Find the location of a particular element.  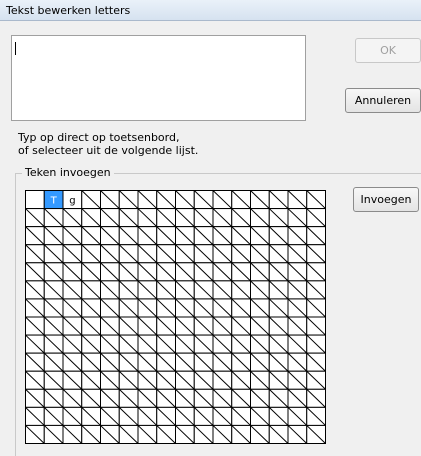

window-left-edge is located at coordinates (4, 238).